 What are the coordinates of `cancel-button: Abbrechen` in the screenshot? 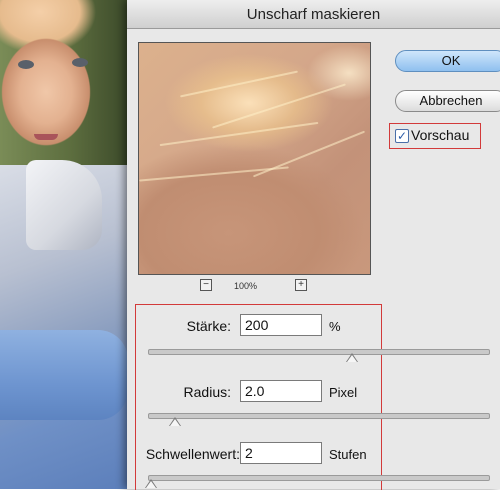 It's located at (447, 101).